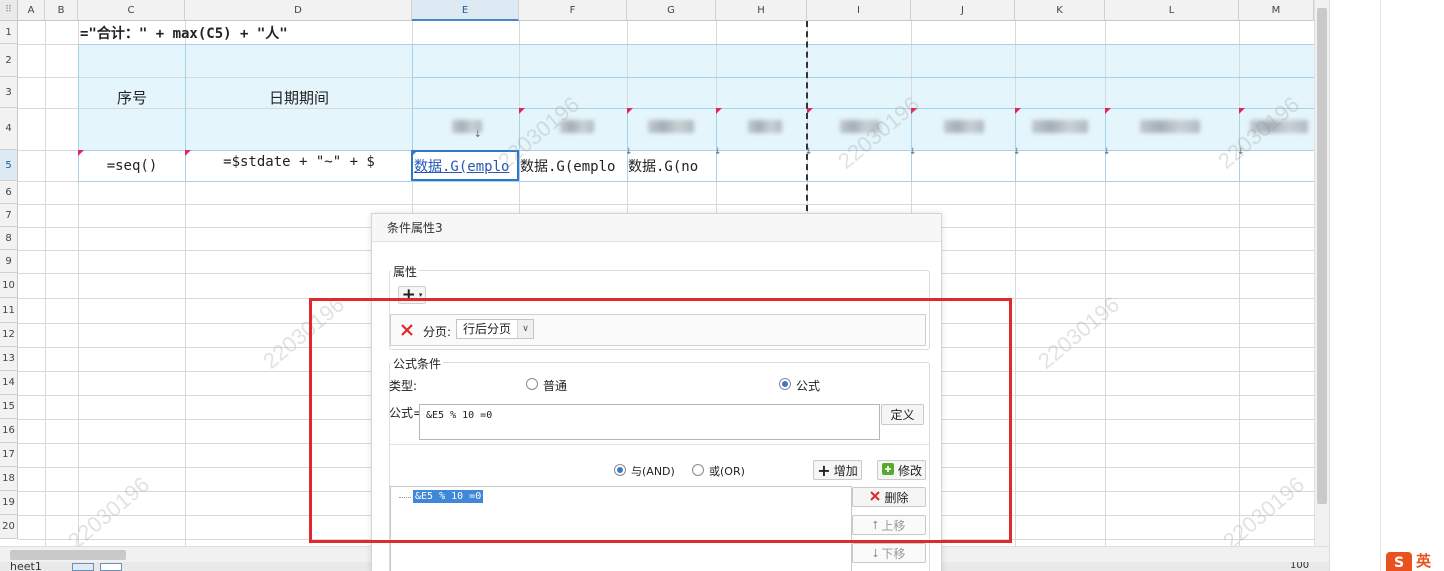  I want to click on type-normal-radio, so click(532, 384).